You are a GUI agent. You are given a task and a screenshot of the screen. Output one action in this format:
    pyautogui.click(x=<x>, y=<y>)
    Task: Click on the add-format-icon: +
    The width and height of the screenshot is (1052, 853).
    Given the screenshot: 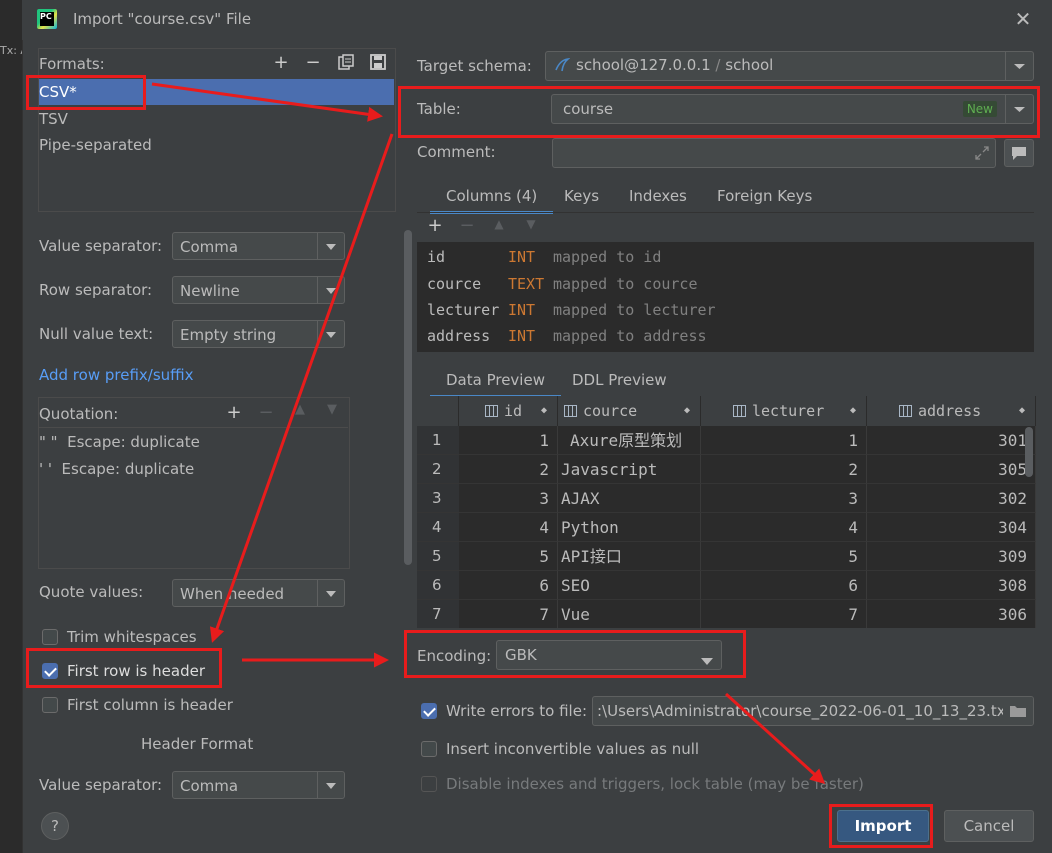 What is the action you would take?
    pyautogui.click(x=281, y=62)
    